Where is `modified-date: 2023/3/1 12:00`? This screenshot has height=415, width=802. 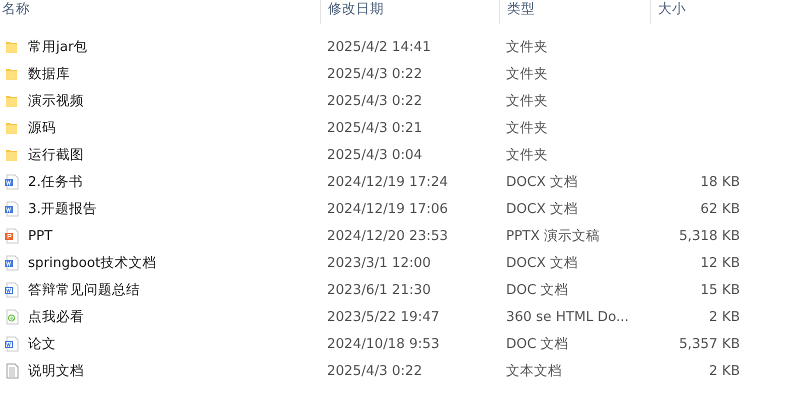 modified-date: 2023/3/1 12:00 is located at coordinates (379, 262).